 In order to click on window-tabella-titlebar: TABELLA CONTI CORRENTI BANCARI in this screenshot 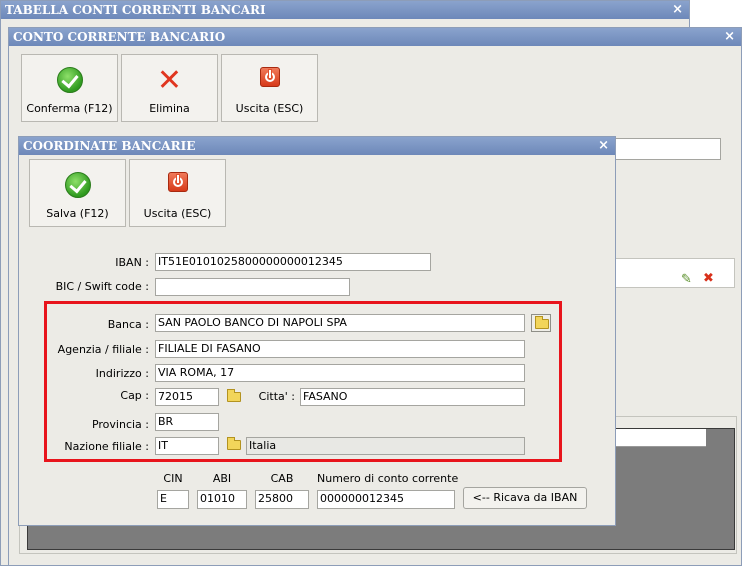, I will do `click(345, 10)`.